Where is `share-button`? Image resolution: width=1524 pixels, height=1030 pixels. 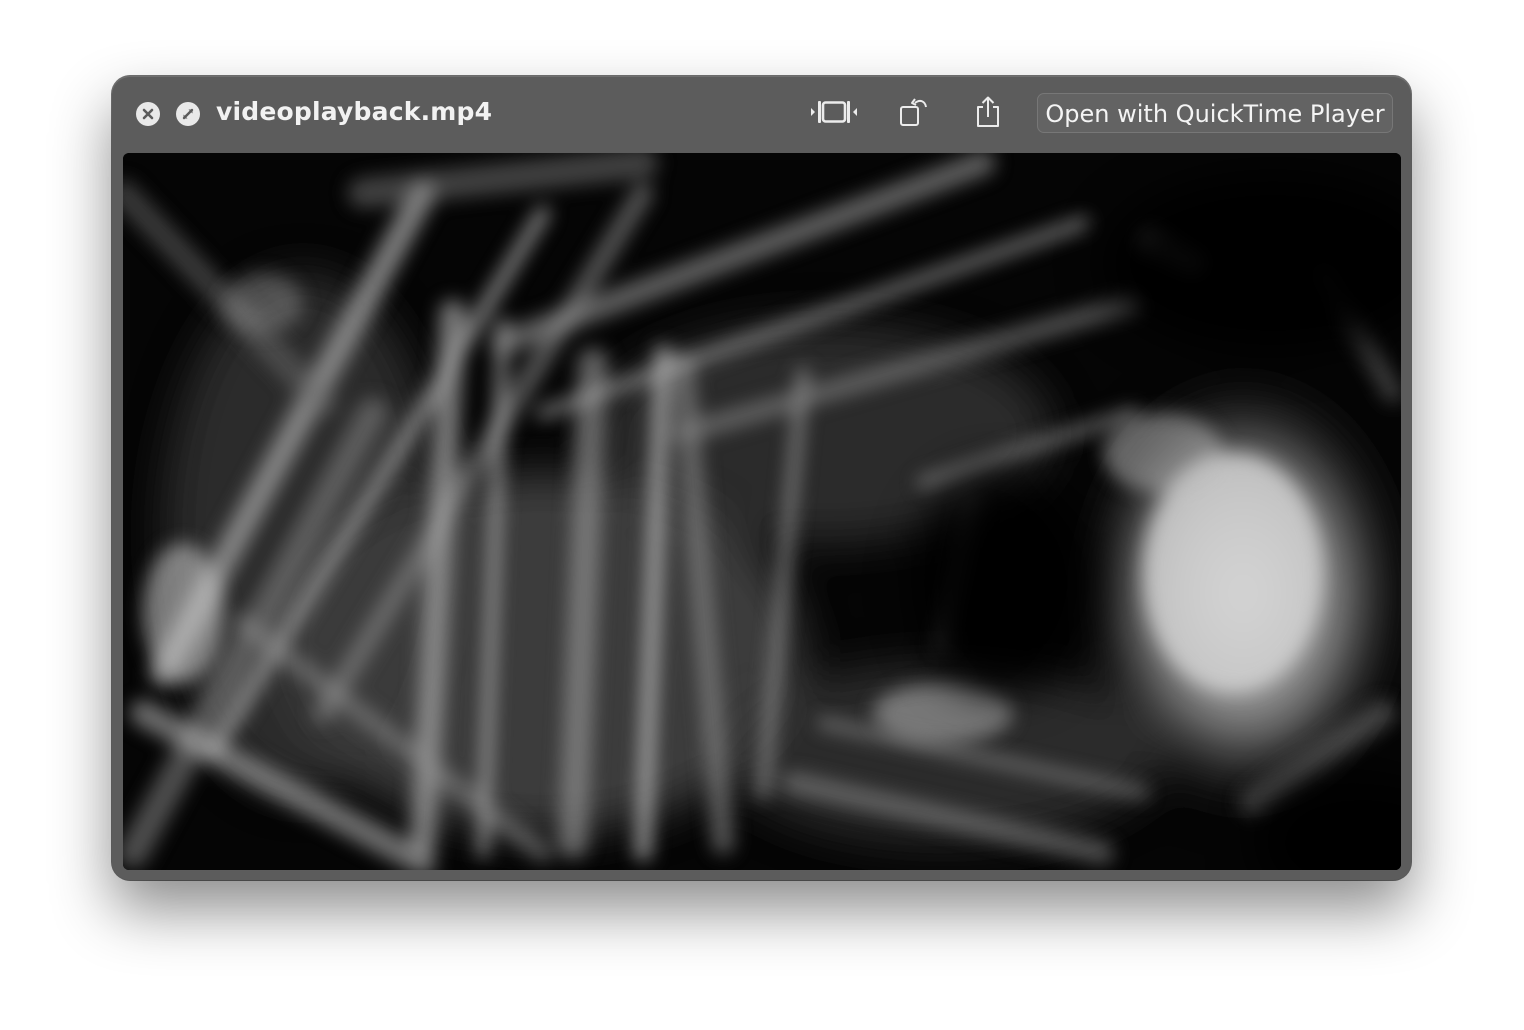 share-button is located at coordinates (988, 114).